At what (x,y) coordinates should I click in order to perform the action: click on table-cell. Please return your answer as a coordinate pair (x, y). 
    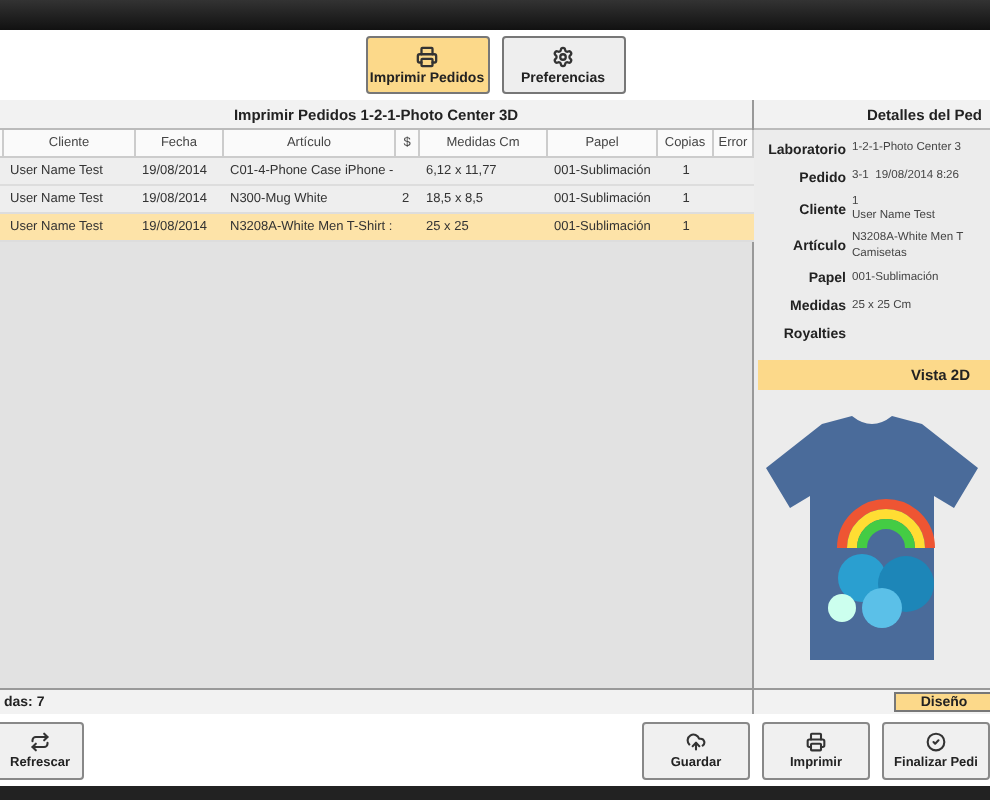
    Looking at the image, I should click on (734, 228).